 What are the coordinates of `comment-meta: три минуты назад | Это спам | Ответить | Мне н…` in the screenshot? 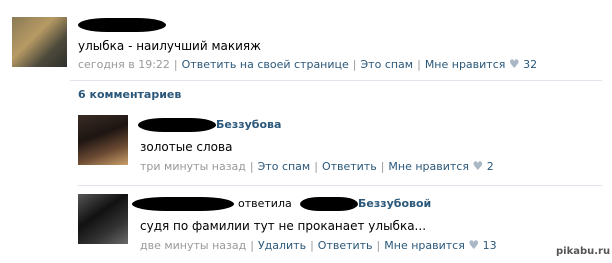 It's located at (317, 166).